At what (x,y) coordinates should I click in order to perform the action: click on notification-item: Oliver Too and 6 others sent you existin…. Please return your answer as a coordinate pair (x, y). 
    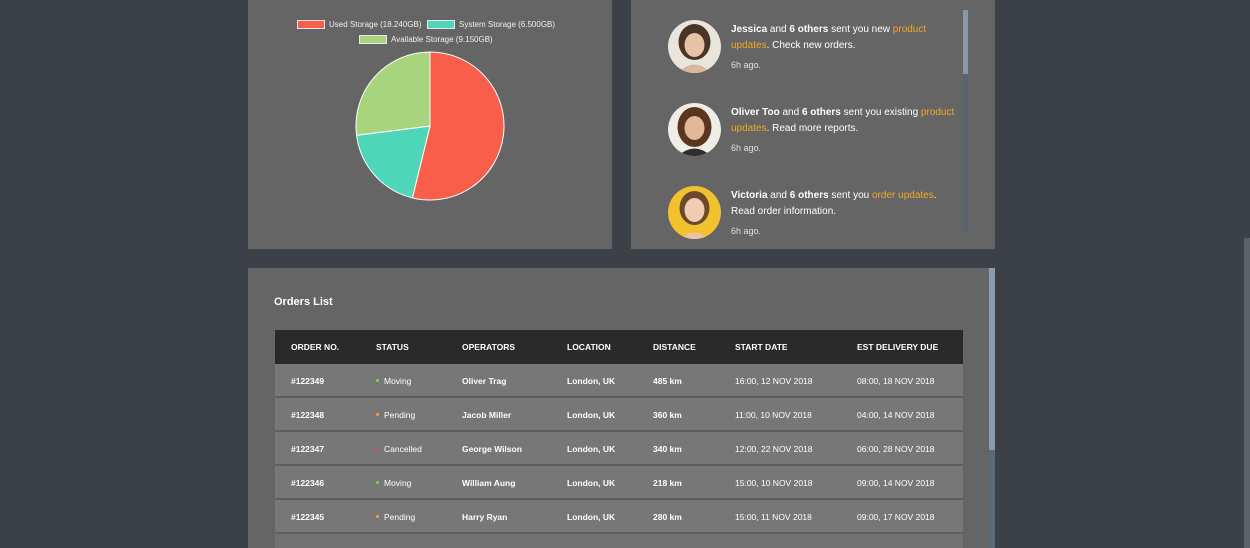
    Looking at the image, I should click on (818, 133).